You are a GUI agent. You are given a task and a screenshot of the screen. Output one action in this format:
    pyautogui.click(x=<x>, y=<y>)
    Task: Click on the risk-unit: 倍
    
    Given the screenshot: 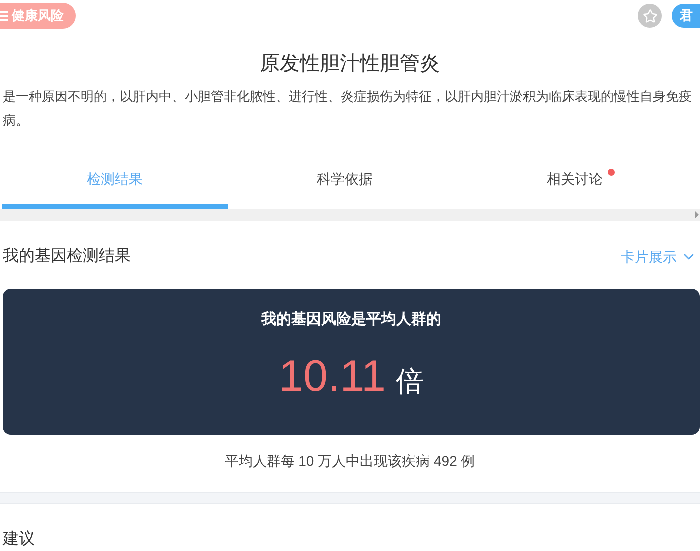 What is the action you would take?
    pyautogui.click(x=410, y=381)
    